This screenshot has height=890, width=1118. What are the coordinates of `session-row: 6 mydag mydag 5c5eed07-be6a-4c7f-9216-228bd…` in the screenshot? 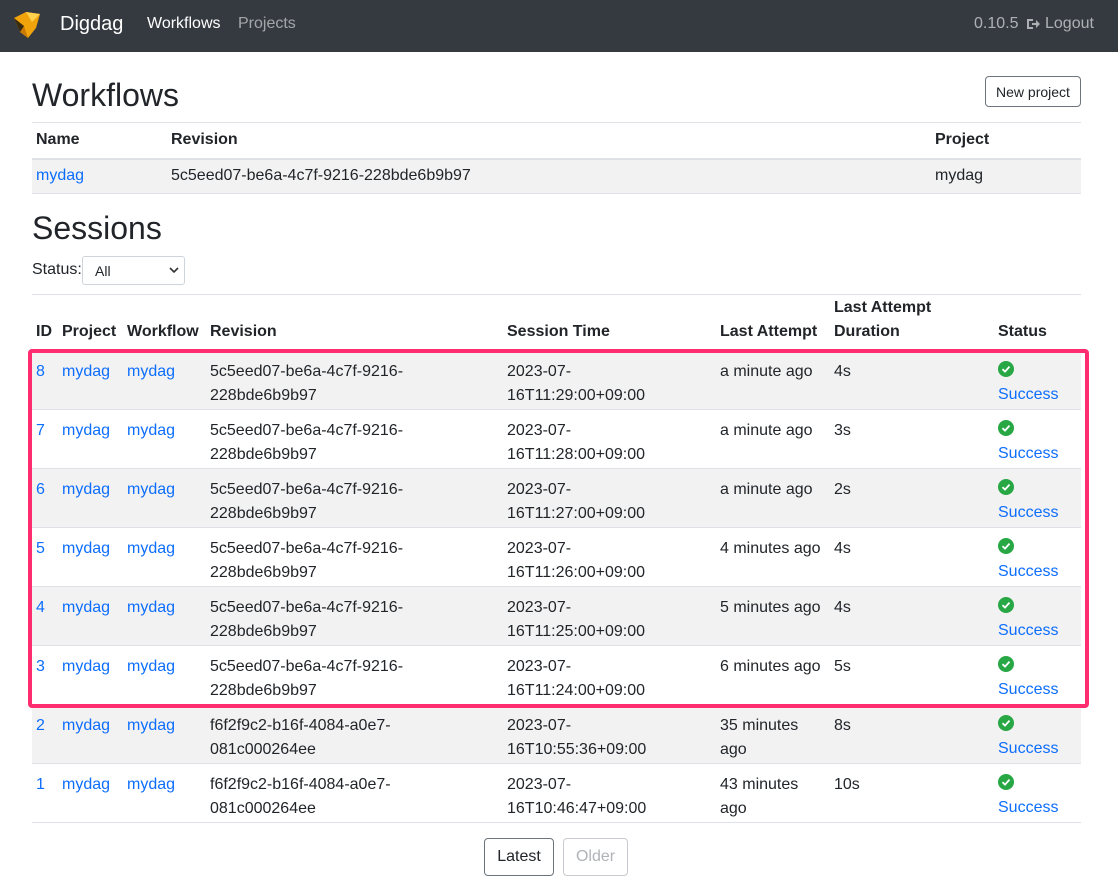 It's located at (556, 498).